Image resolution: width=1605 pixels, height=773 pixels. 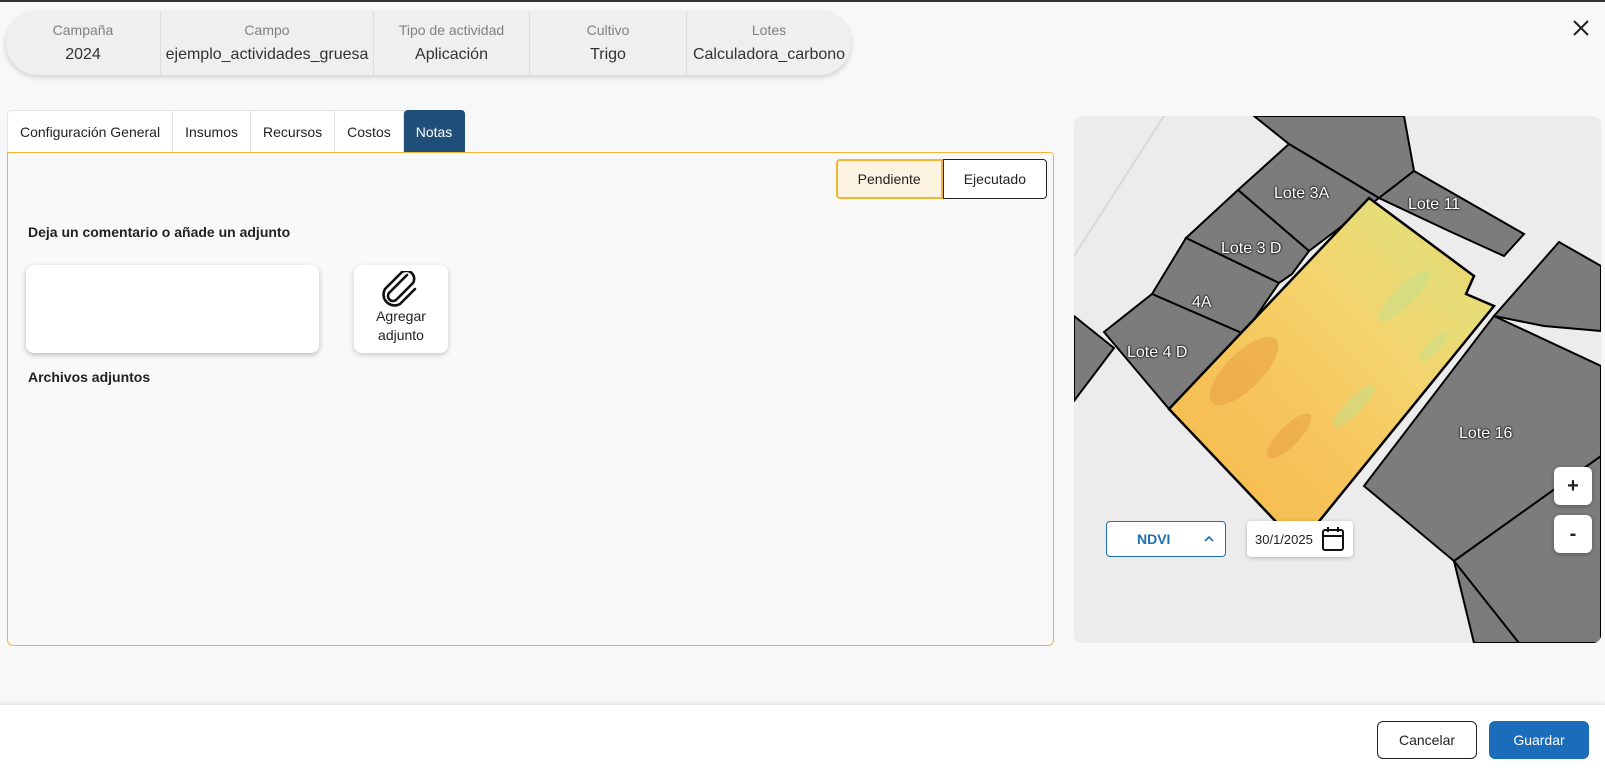 I want to click on tab-costos: Costos, so click(x=369, y=131).